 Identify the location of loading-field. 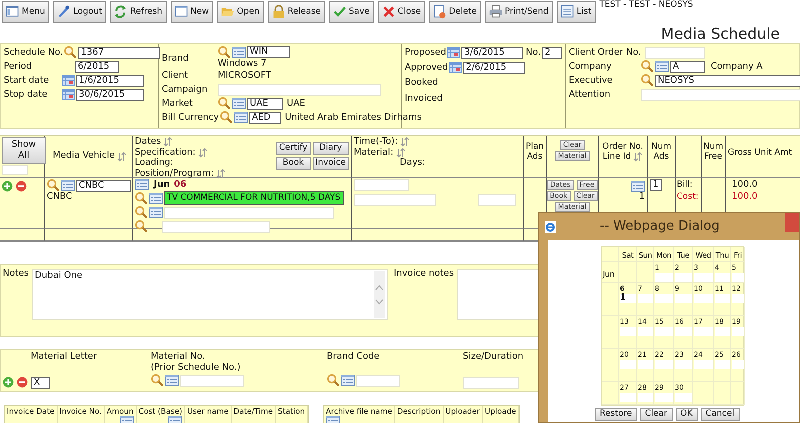
(249, 212).